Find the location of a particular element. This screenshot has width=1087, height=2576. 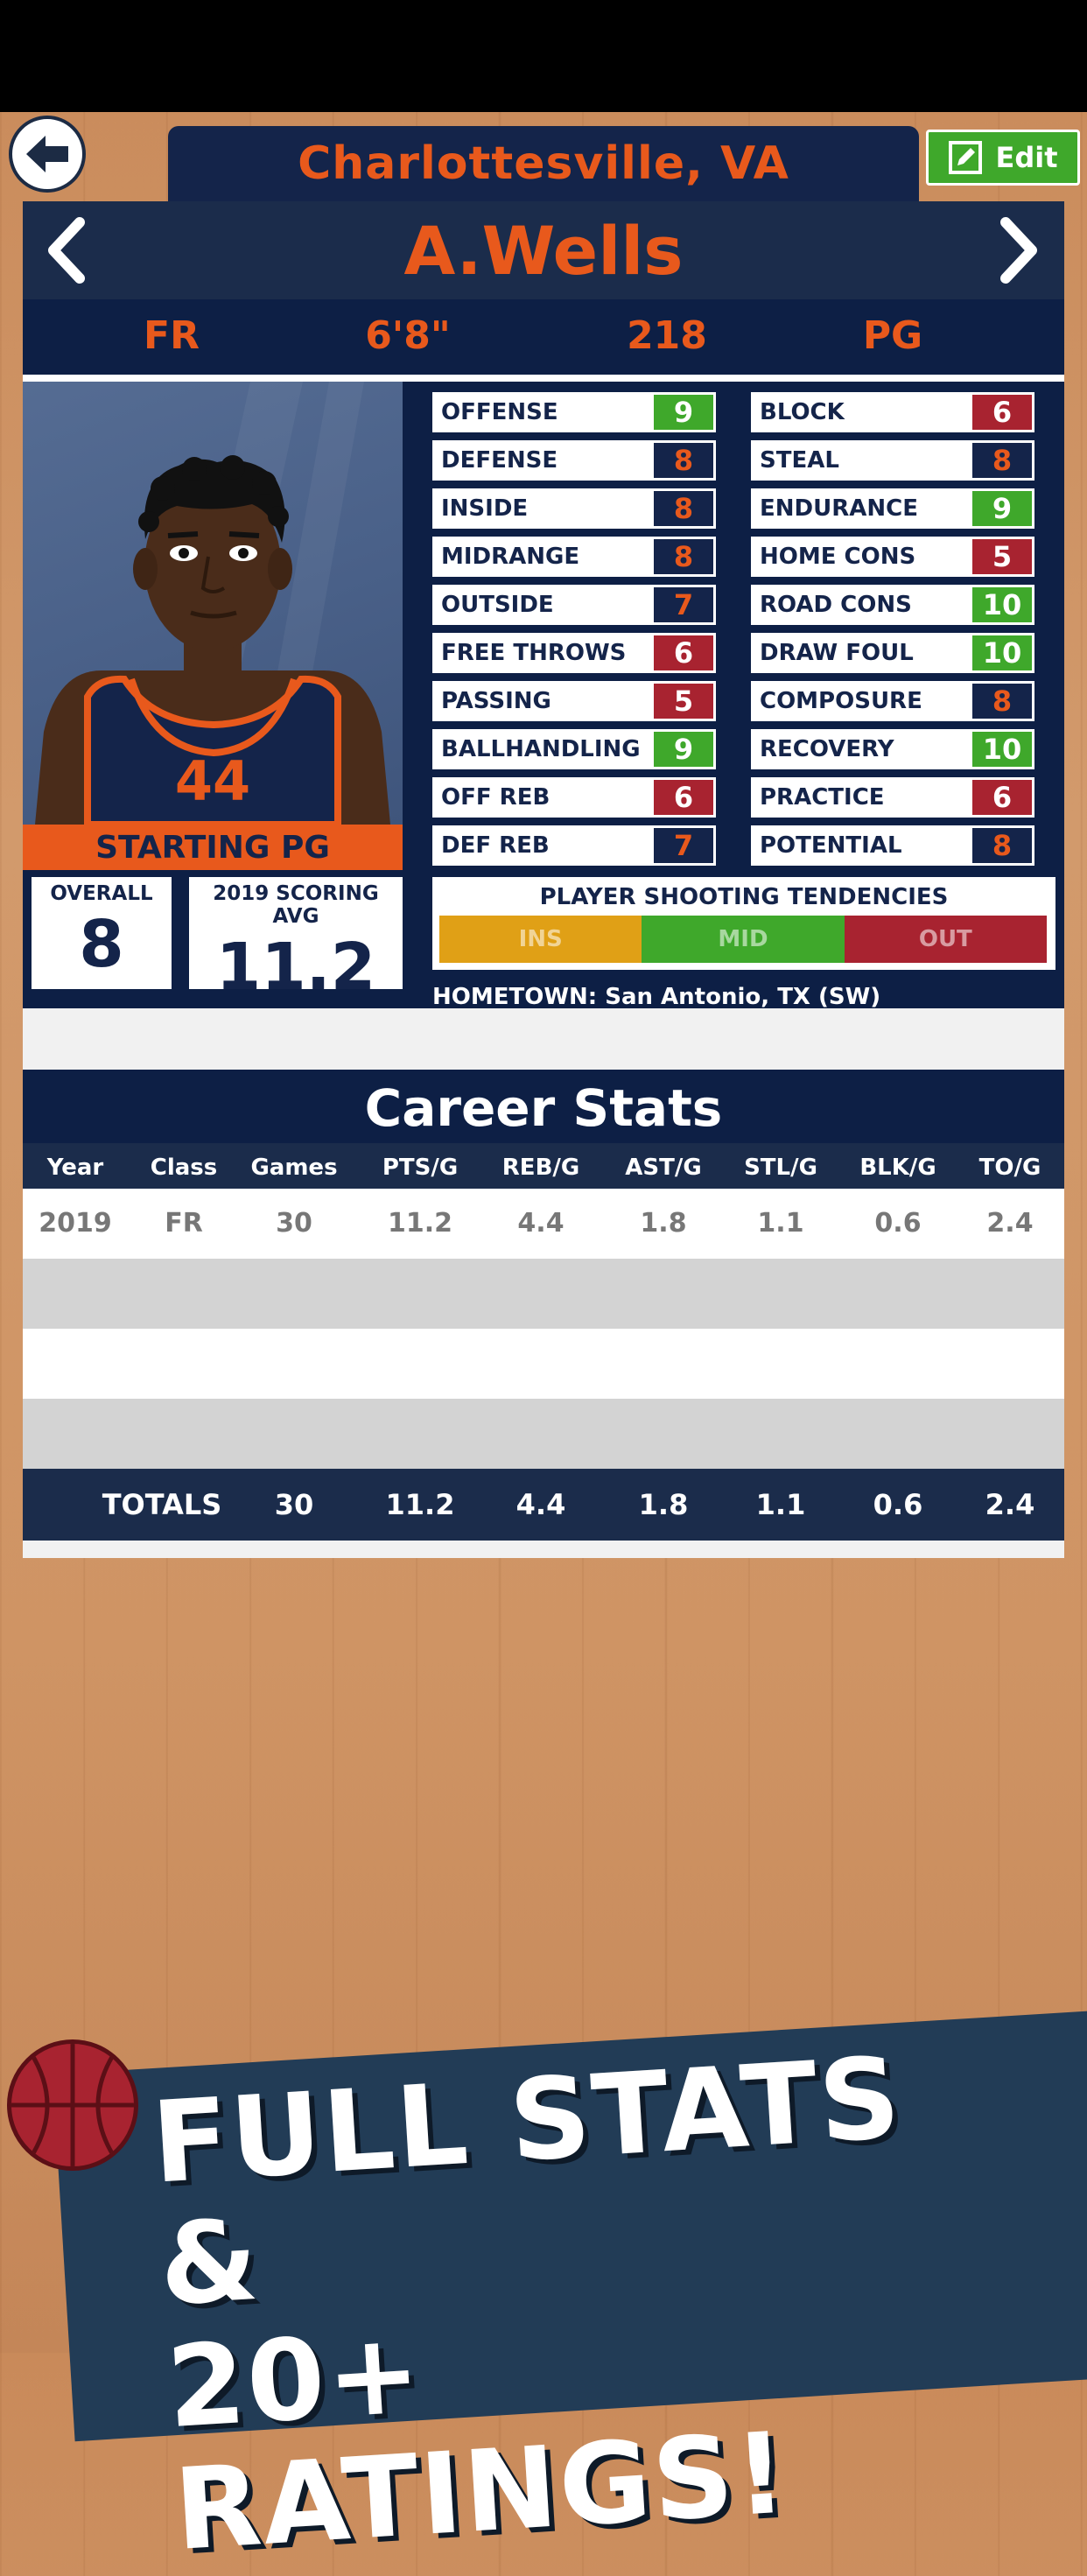

rating-row: HOME CONS 5 is located at coordinates (892, 557).